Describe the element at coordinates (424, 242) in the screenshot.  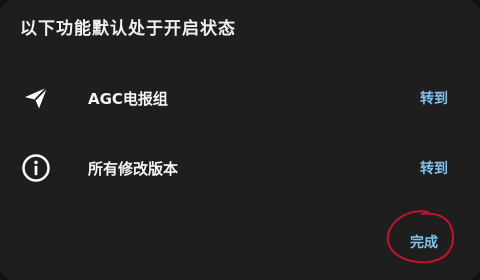
I see `done-button: 完成` at that location.